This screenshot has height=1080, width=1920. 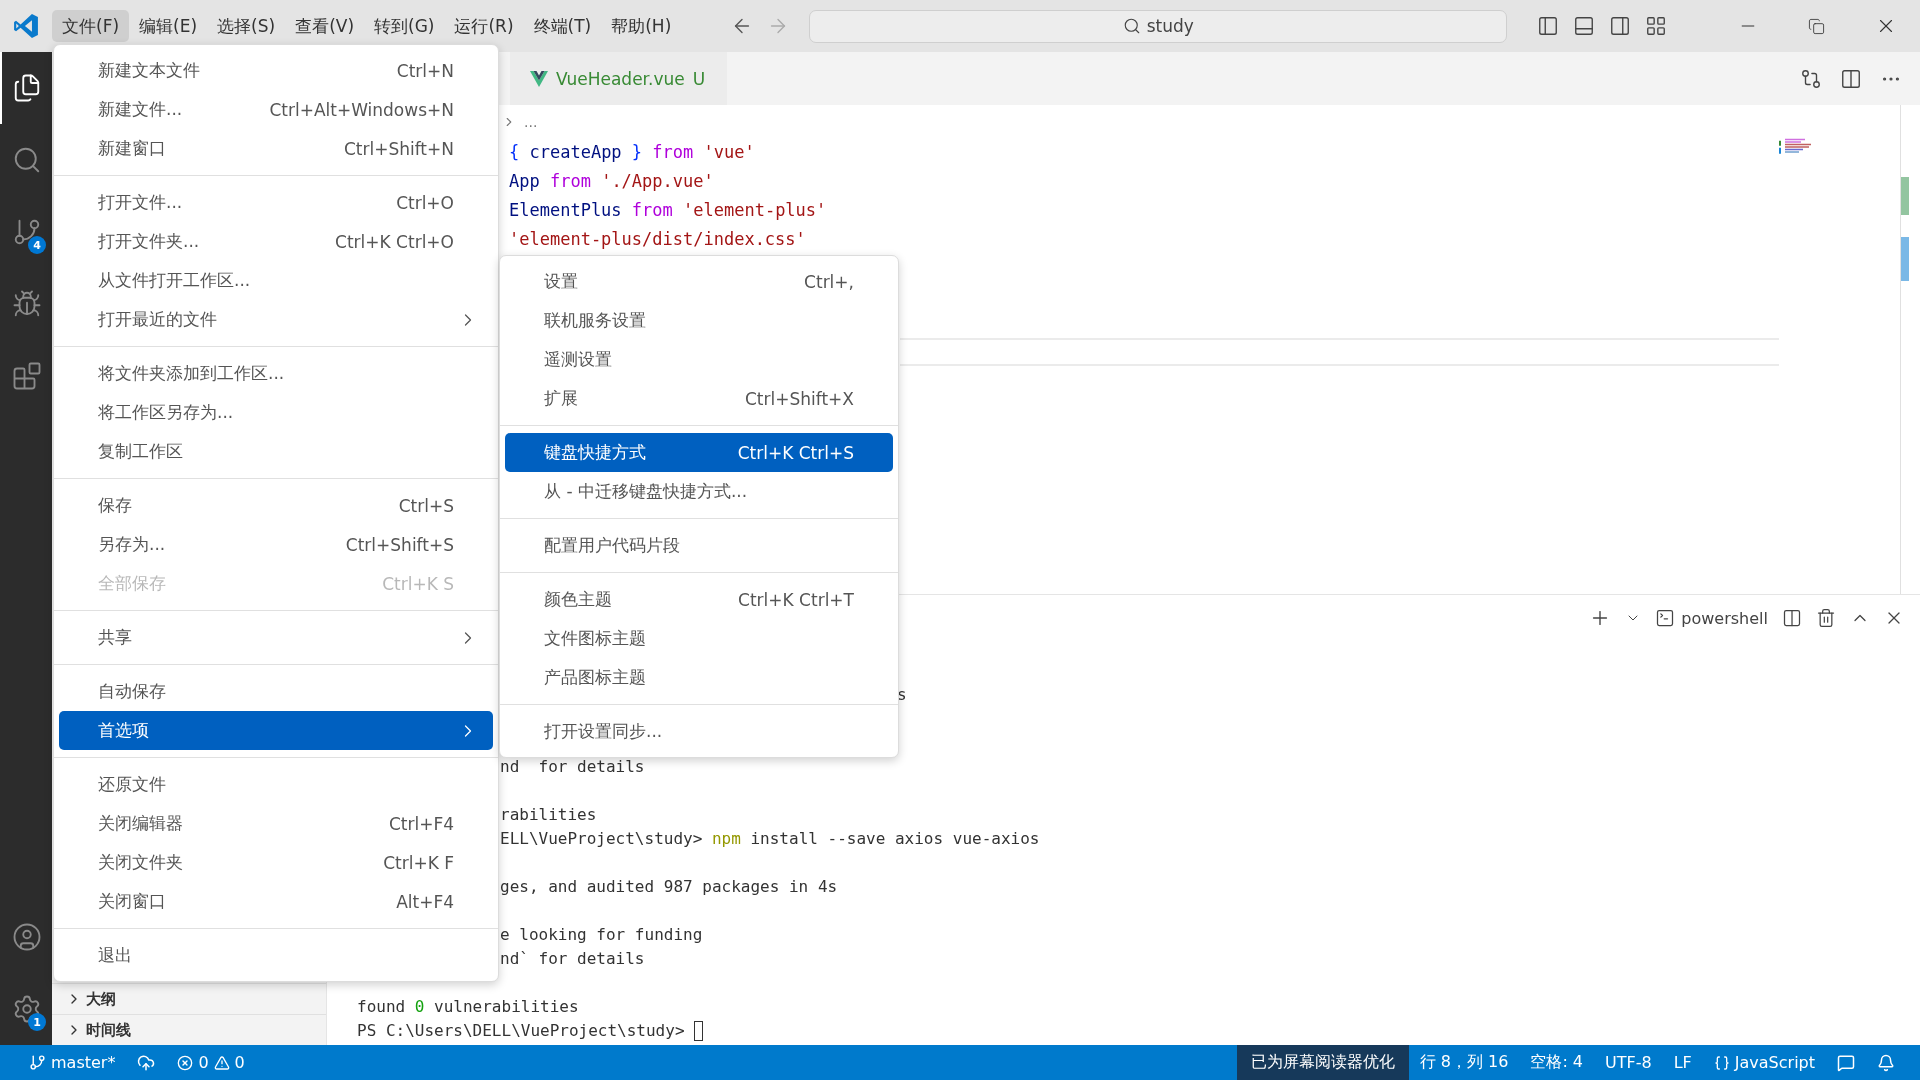 I want to click on menu-bar-item: 查看(V), so click(x=325, y=26).